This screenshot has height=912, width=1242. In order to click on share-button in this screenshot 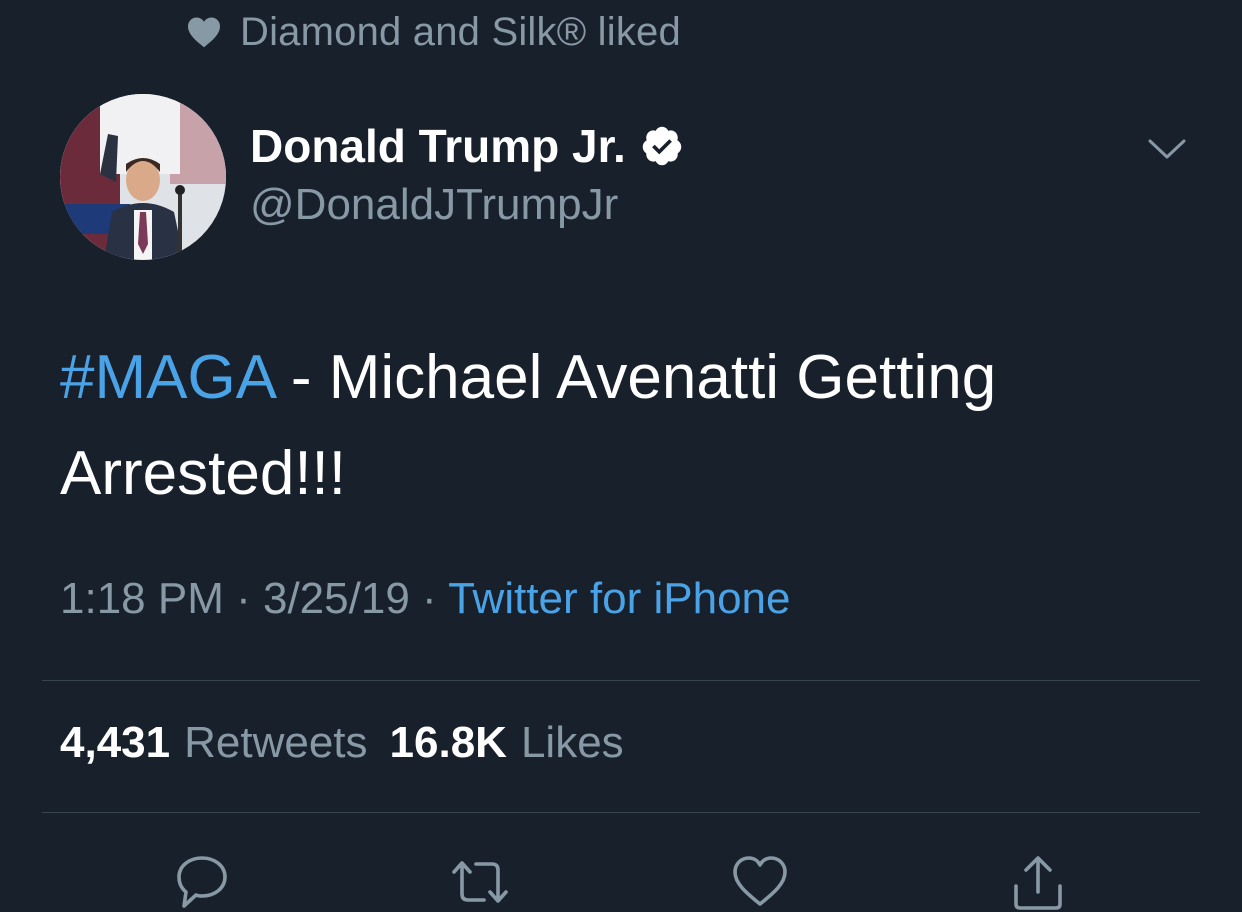, I will do `click(1038, 882)`.